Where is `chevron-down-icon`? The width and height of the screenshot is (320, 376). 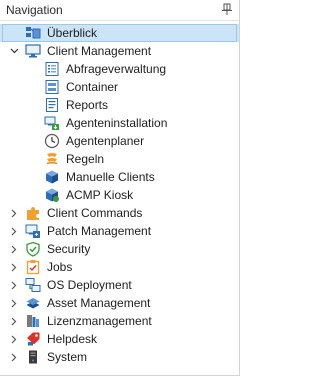 chevron-down-icon is located at coordinates (14, 51).